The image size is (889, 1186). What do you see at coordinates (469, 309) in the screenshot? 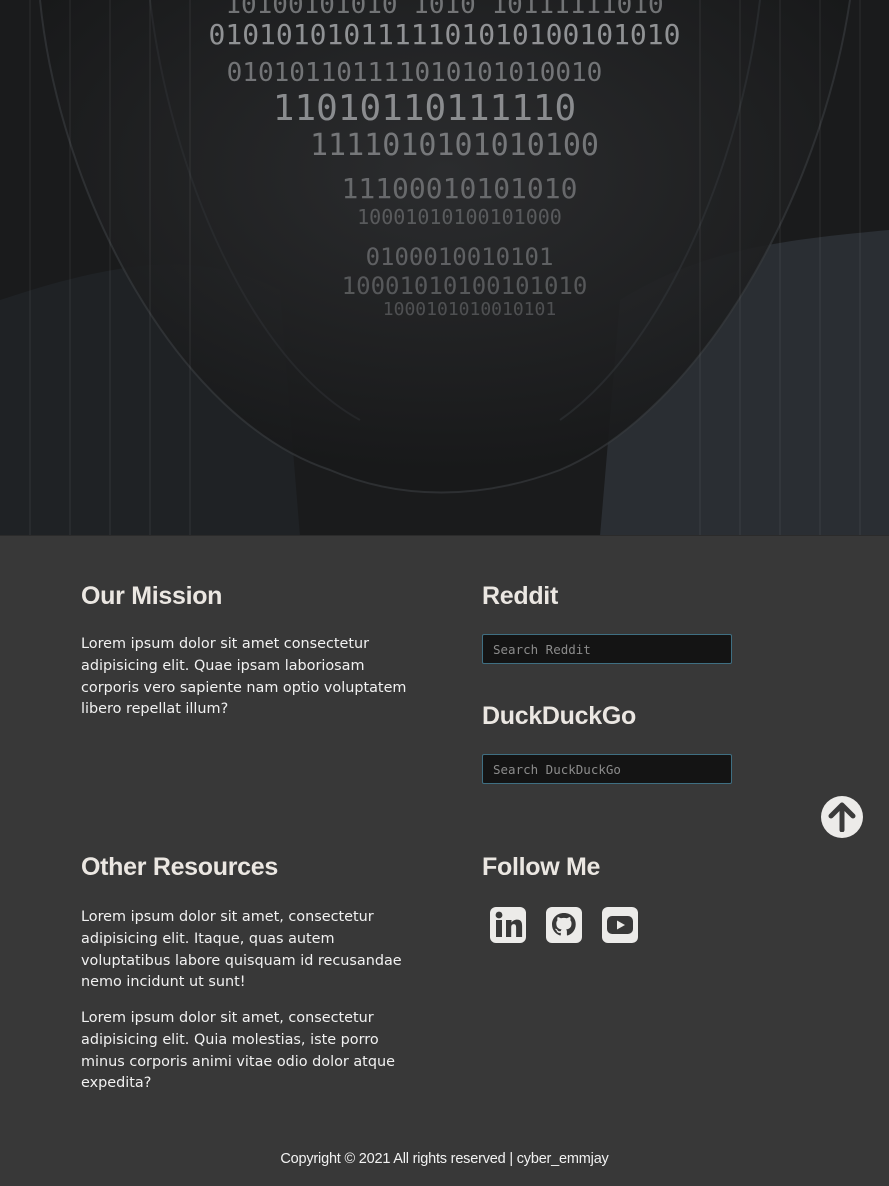
I see `binary-line: 1000101010010101` at bounding box center [469, 309].